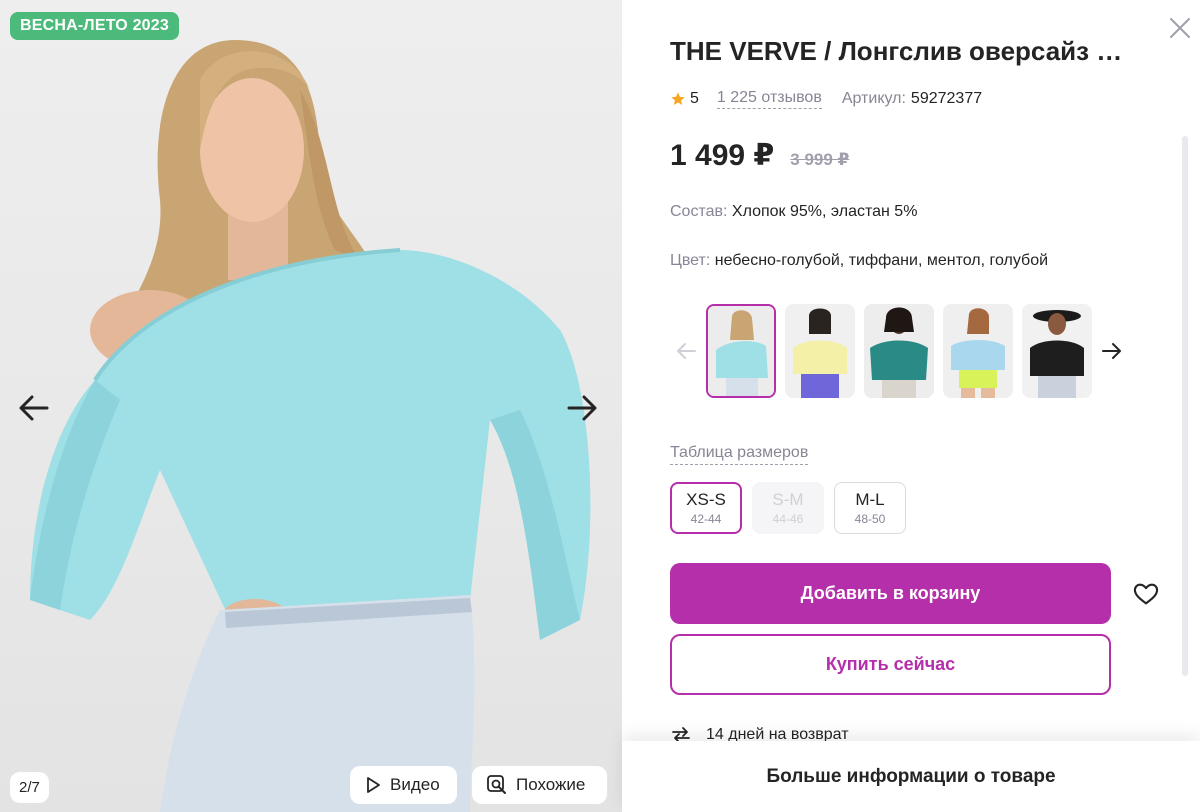 The image size is (1200, 812). Describe the element at coordinates (551, 784) in the screenshot. I see `similar-label: Похожие` at that location.